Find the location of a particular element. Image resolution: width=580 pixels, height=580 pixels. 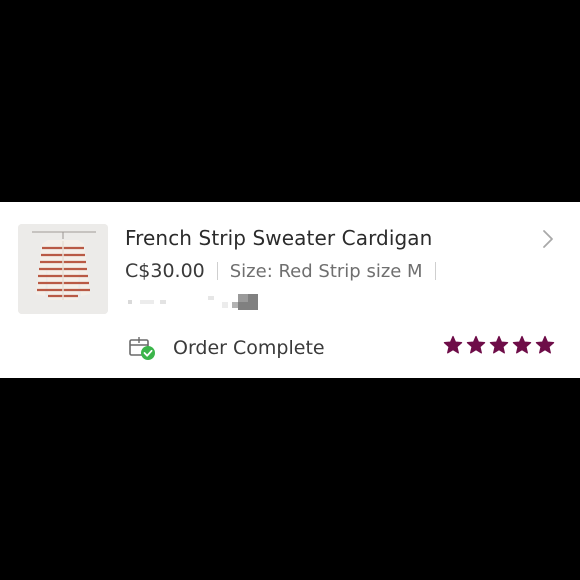

order-meta: C$30.00 Size: Red Strip size M is located at coordinates (286, 270).